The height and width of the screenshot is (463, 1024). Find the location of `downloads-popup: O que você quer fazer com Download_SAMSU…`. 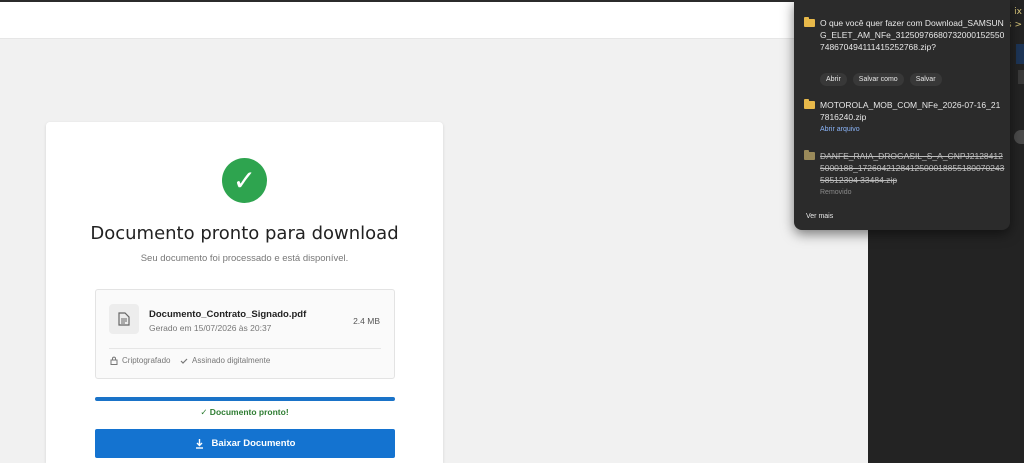

downloads-popup: O que você quer fazer com Download_SAMSU… is located at coordinates (902, 115).